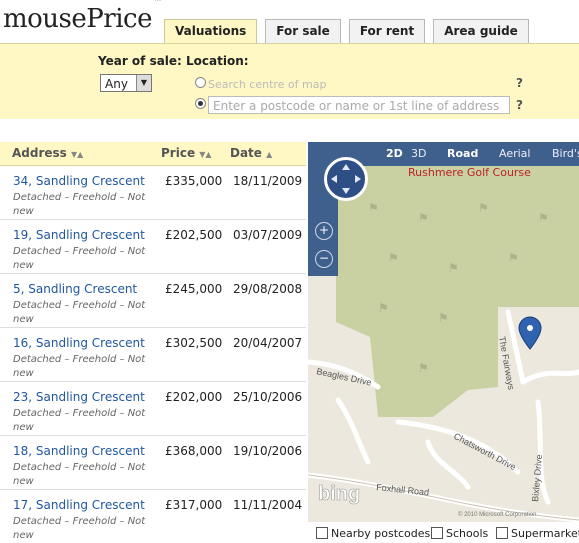 Image resolution: width=579 pixels, height=543 pixels. Describe the element at coordinates (268, 505) in the screenshot. I see `sale-date: 11/11/2004` at that location.